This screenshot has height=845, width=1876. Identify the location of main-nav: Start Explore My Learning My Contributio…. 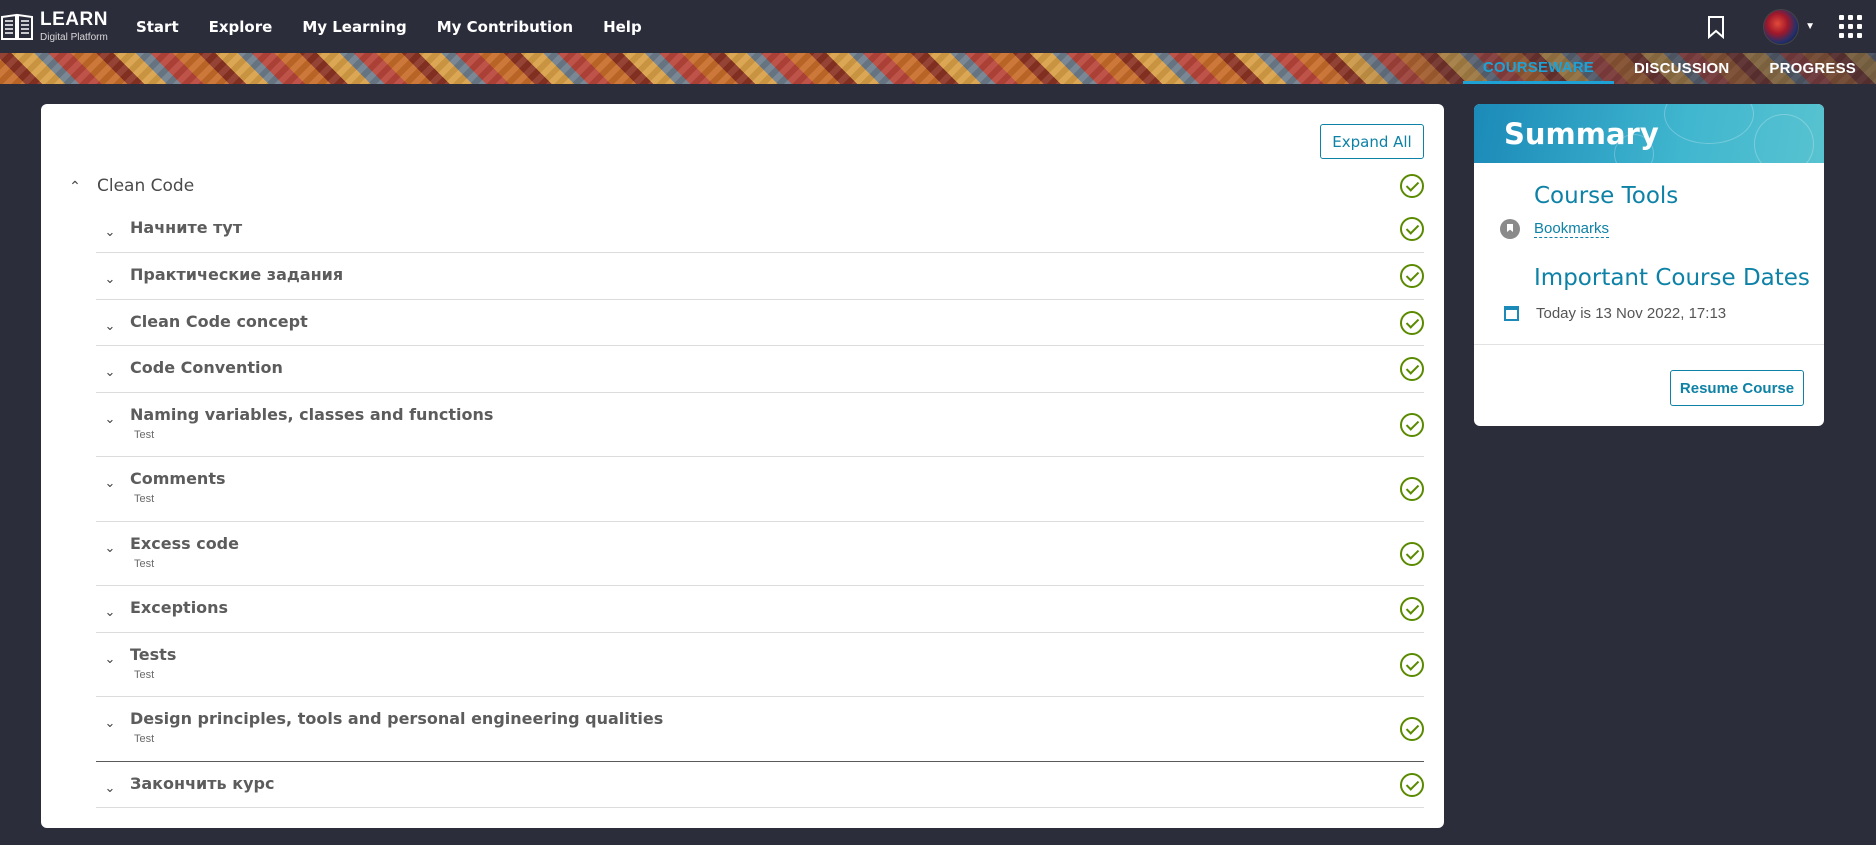
(404, 27).